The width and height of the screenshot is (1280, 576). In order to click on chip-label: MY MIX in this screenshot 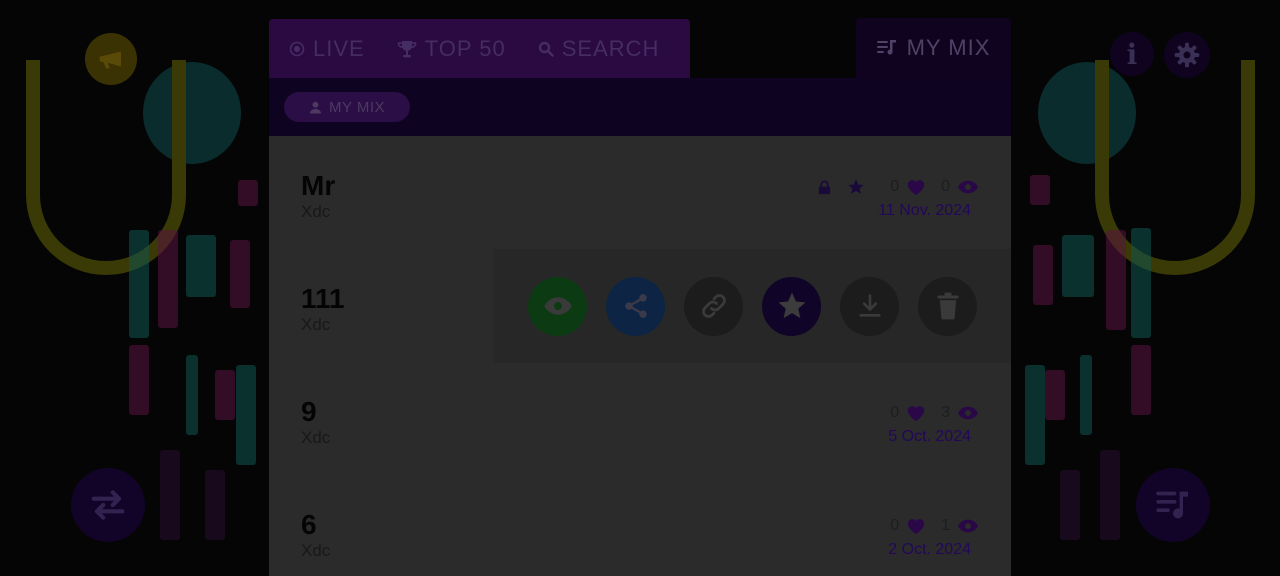, I will do `click(357, 107)`.